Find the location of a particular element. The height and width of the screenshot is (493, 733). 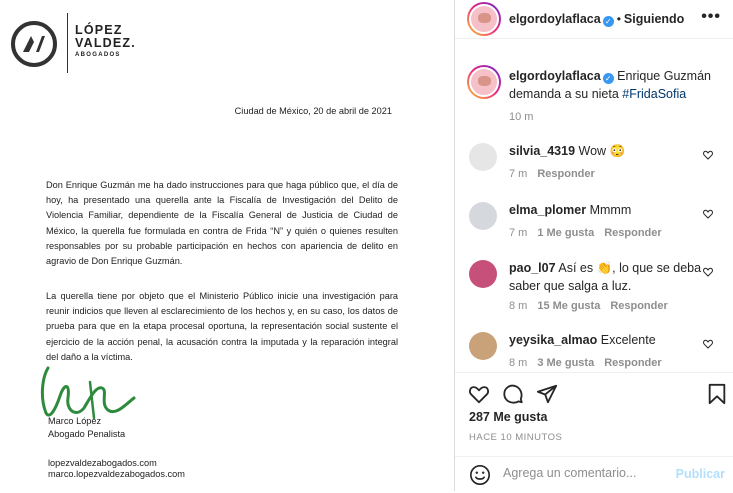

comment: yeysika_almao Excelente is located at coordinates (606, 340).